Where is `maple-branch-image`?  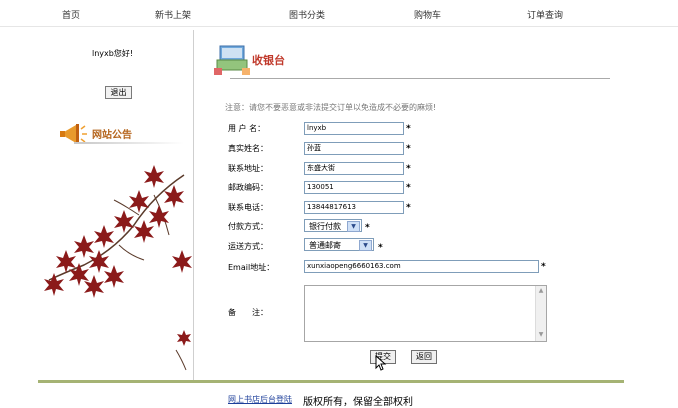
maple-branch-image is located at coordinates (118, 268).